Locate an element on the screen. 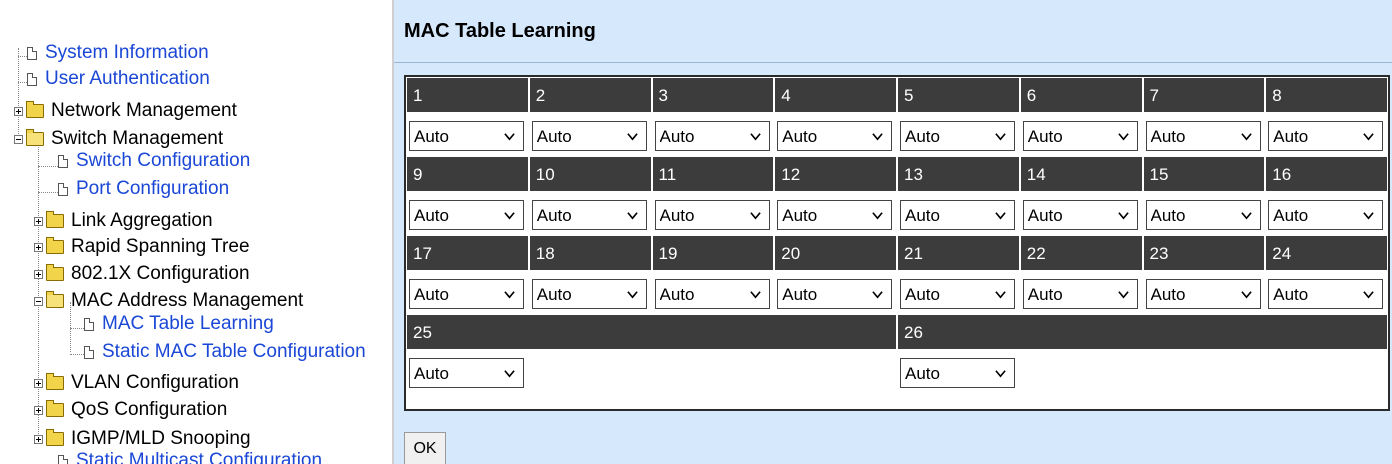 This screenshot has width=1392, height=464. nav-item-port-configuration: Port Configuration is located at coordinates (143, 189).